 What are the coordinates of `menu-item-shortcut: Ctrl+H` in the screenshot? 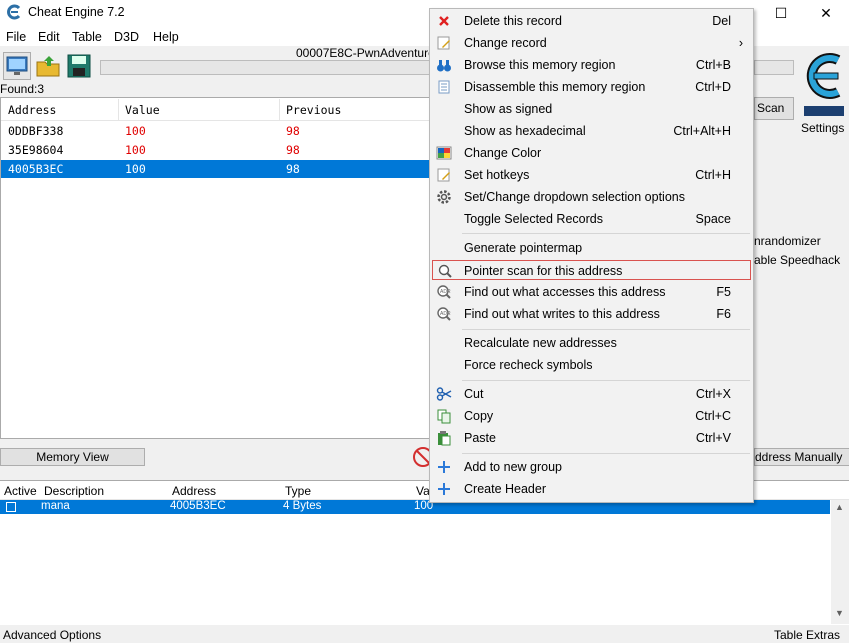 It's located at (713, 175).